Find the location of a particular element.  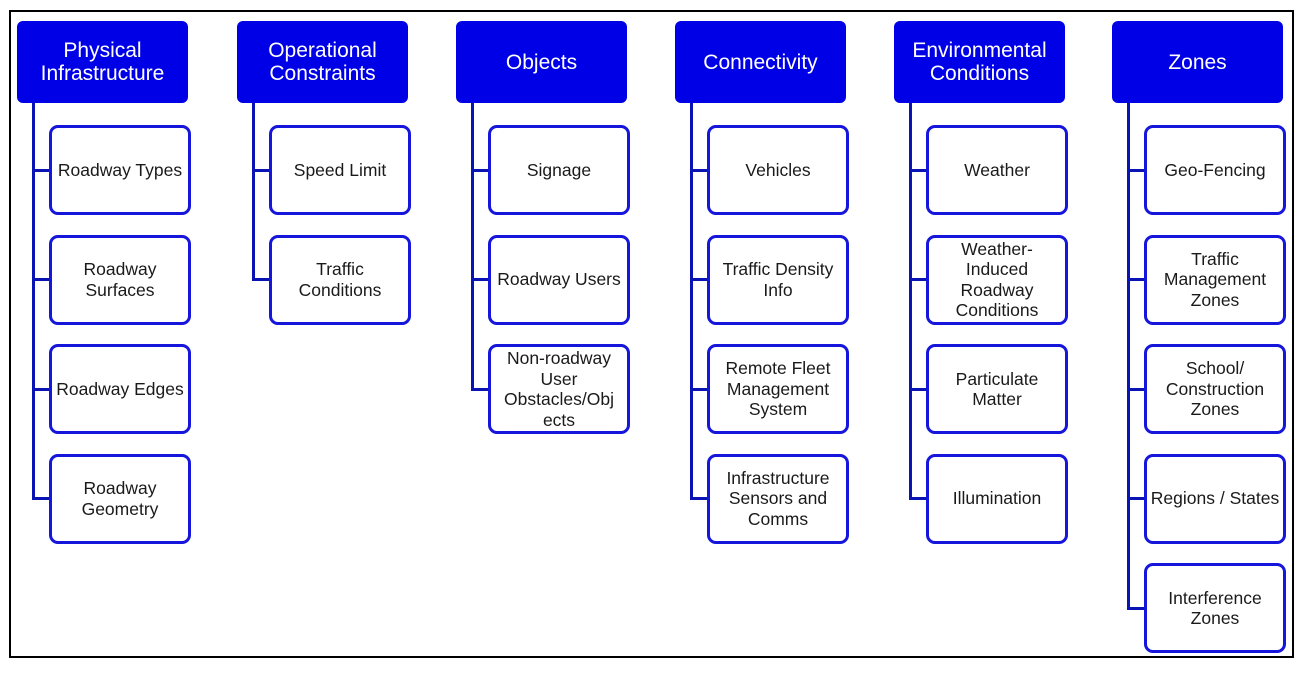

category-header: Connectivity is located at coordinates (760, 62).